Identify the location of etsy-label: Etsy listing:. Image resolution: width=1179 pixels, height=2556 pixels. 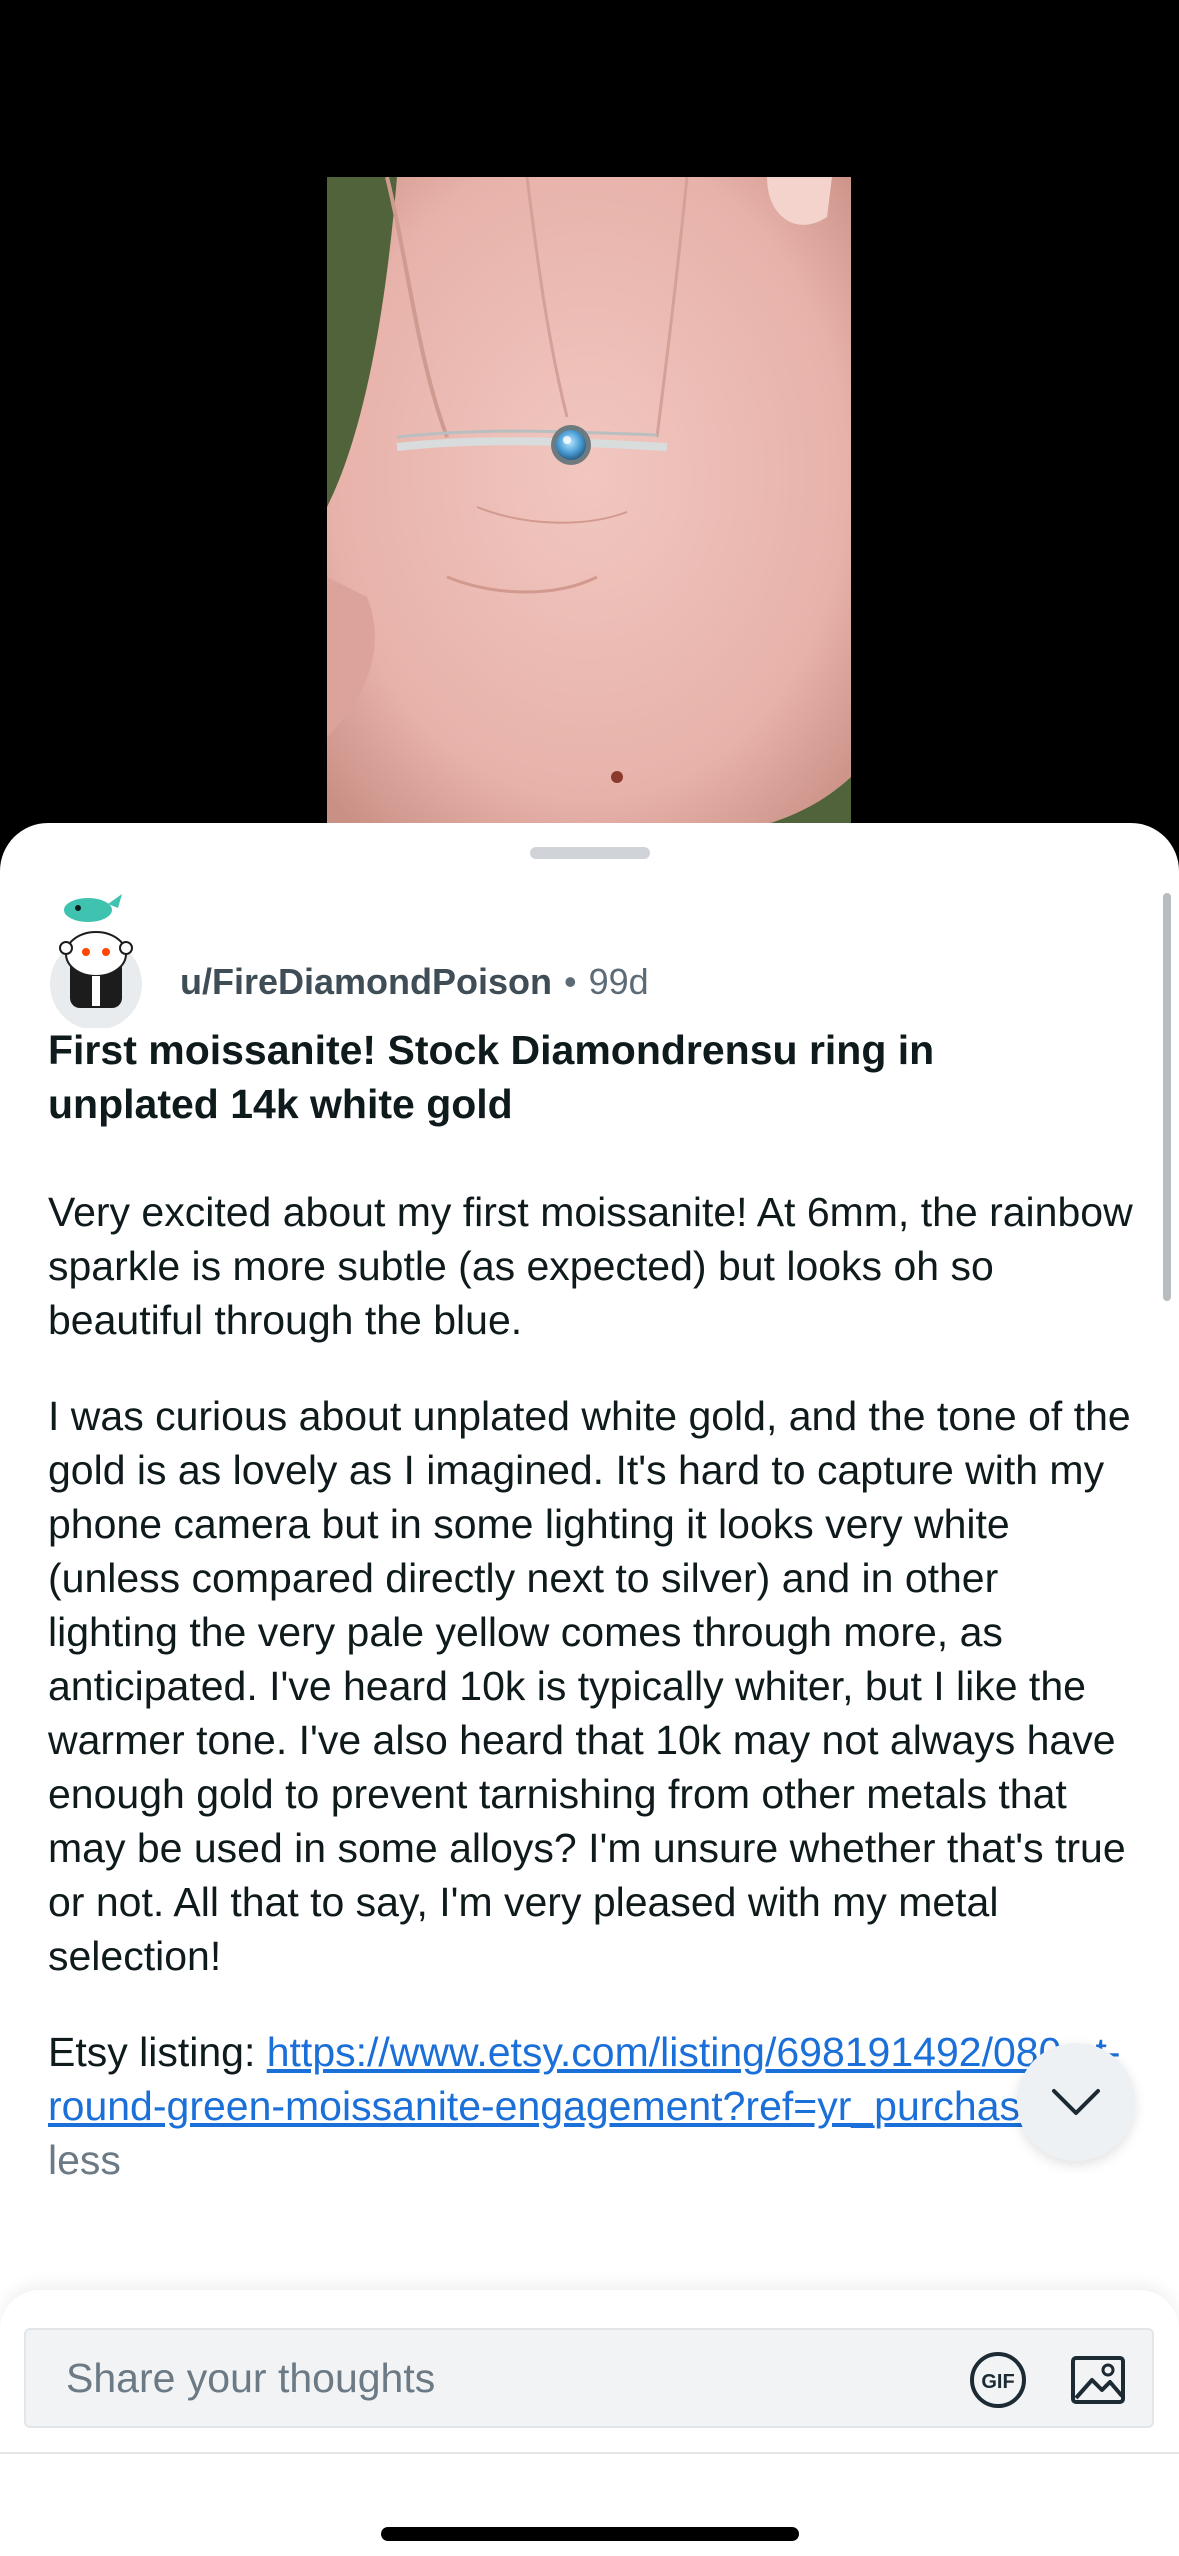
(157, 2052).